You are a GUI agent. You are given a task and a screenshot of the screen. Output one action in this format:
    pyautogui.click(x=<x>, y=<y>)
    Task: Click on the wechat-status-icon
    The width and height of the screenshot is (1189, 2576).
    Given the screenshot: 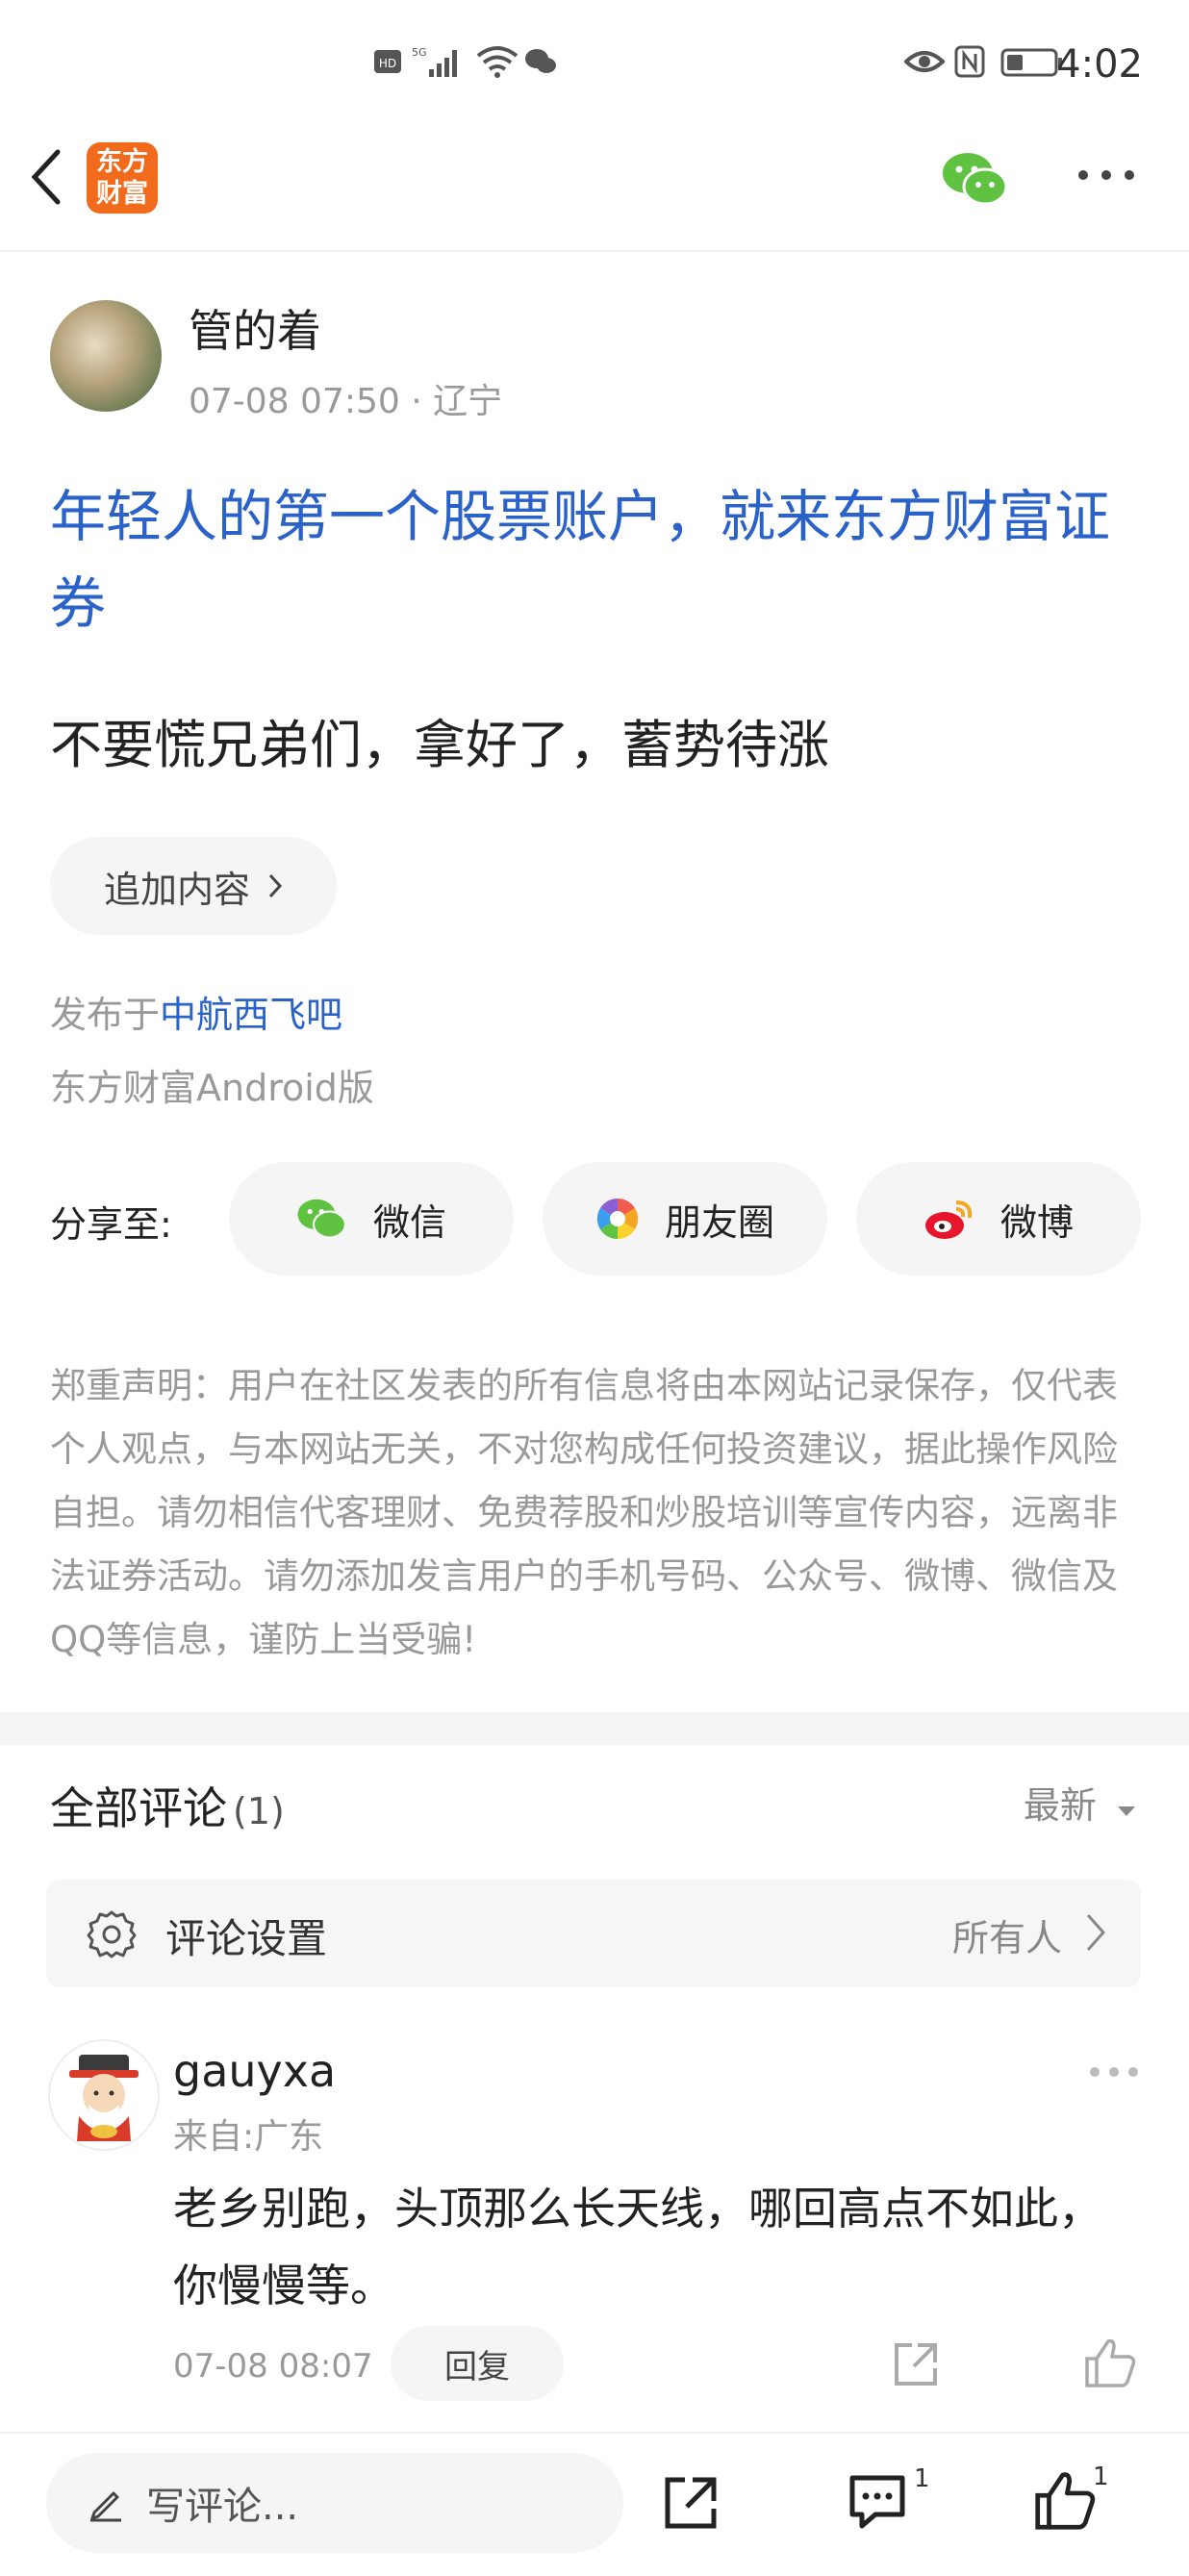 What is the action you would take?
    pyautogui.click(x=540, y=61)
    